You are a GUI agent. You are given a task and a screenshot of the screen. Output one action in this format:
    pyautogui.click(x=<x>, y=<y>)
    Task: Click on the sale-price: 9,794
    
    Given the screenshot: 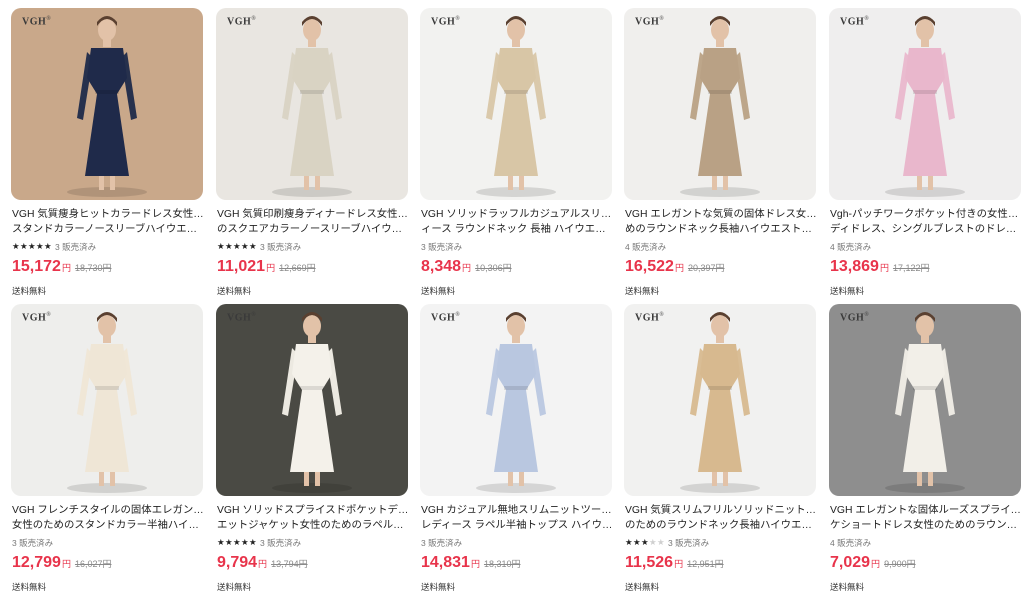 What is the action you would take?
    pyautogui.click(x=237, y=562)
    